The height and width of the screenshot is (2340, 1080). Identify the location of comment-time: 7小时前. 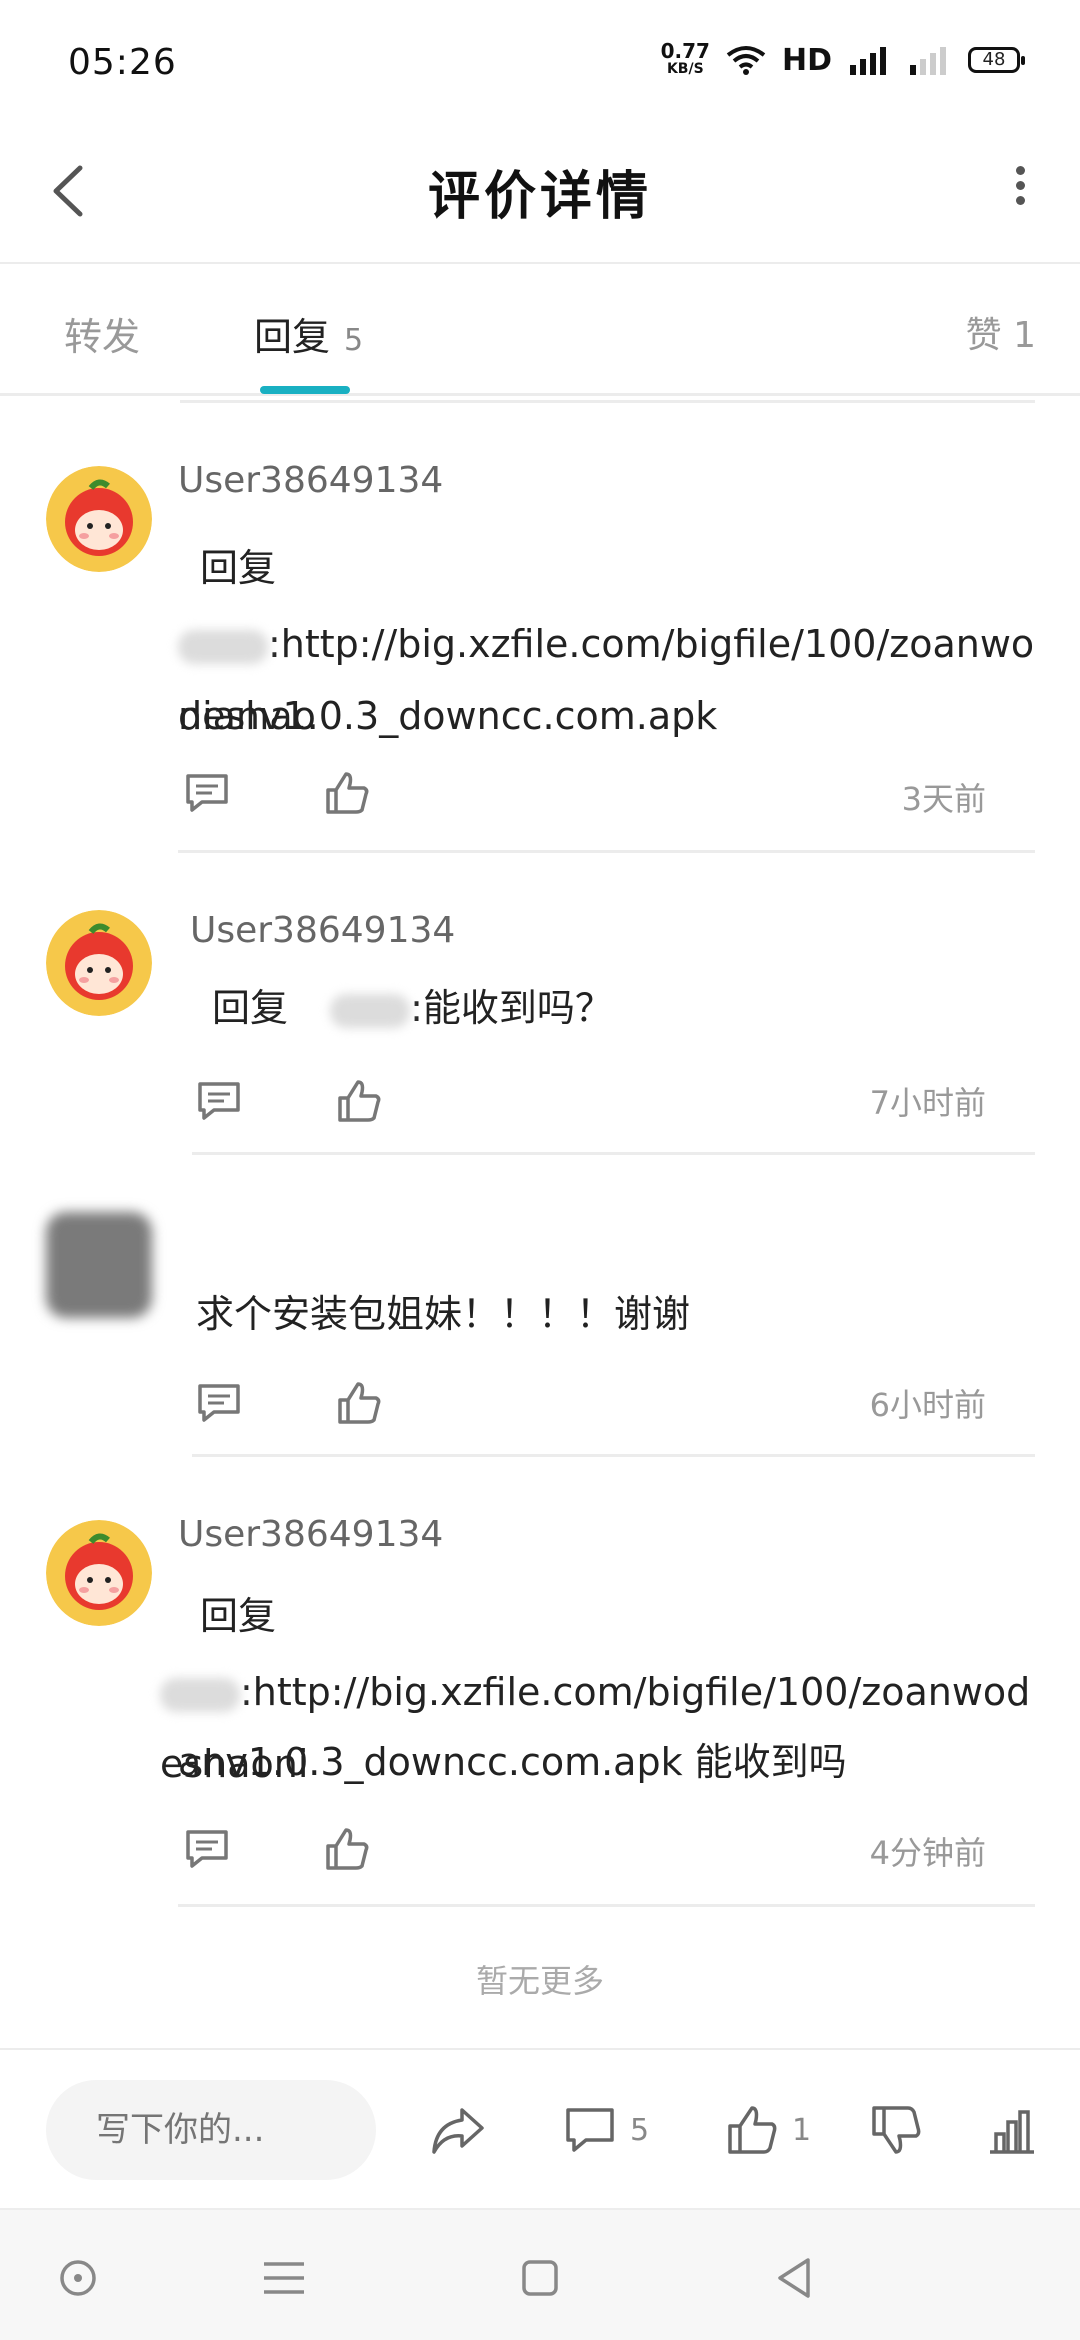
(927, 1103).